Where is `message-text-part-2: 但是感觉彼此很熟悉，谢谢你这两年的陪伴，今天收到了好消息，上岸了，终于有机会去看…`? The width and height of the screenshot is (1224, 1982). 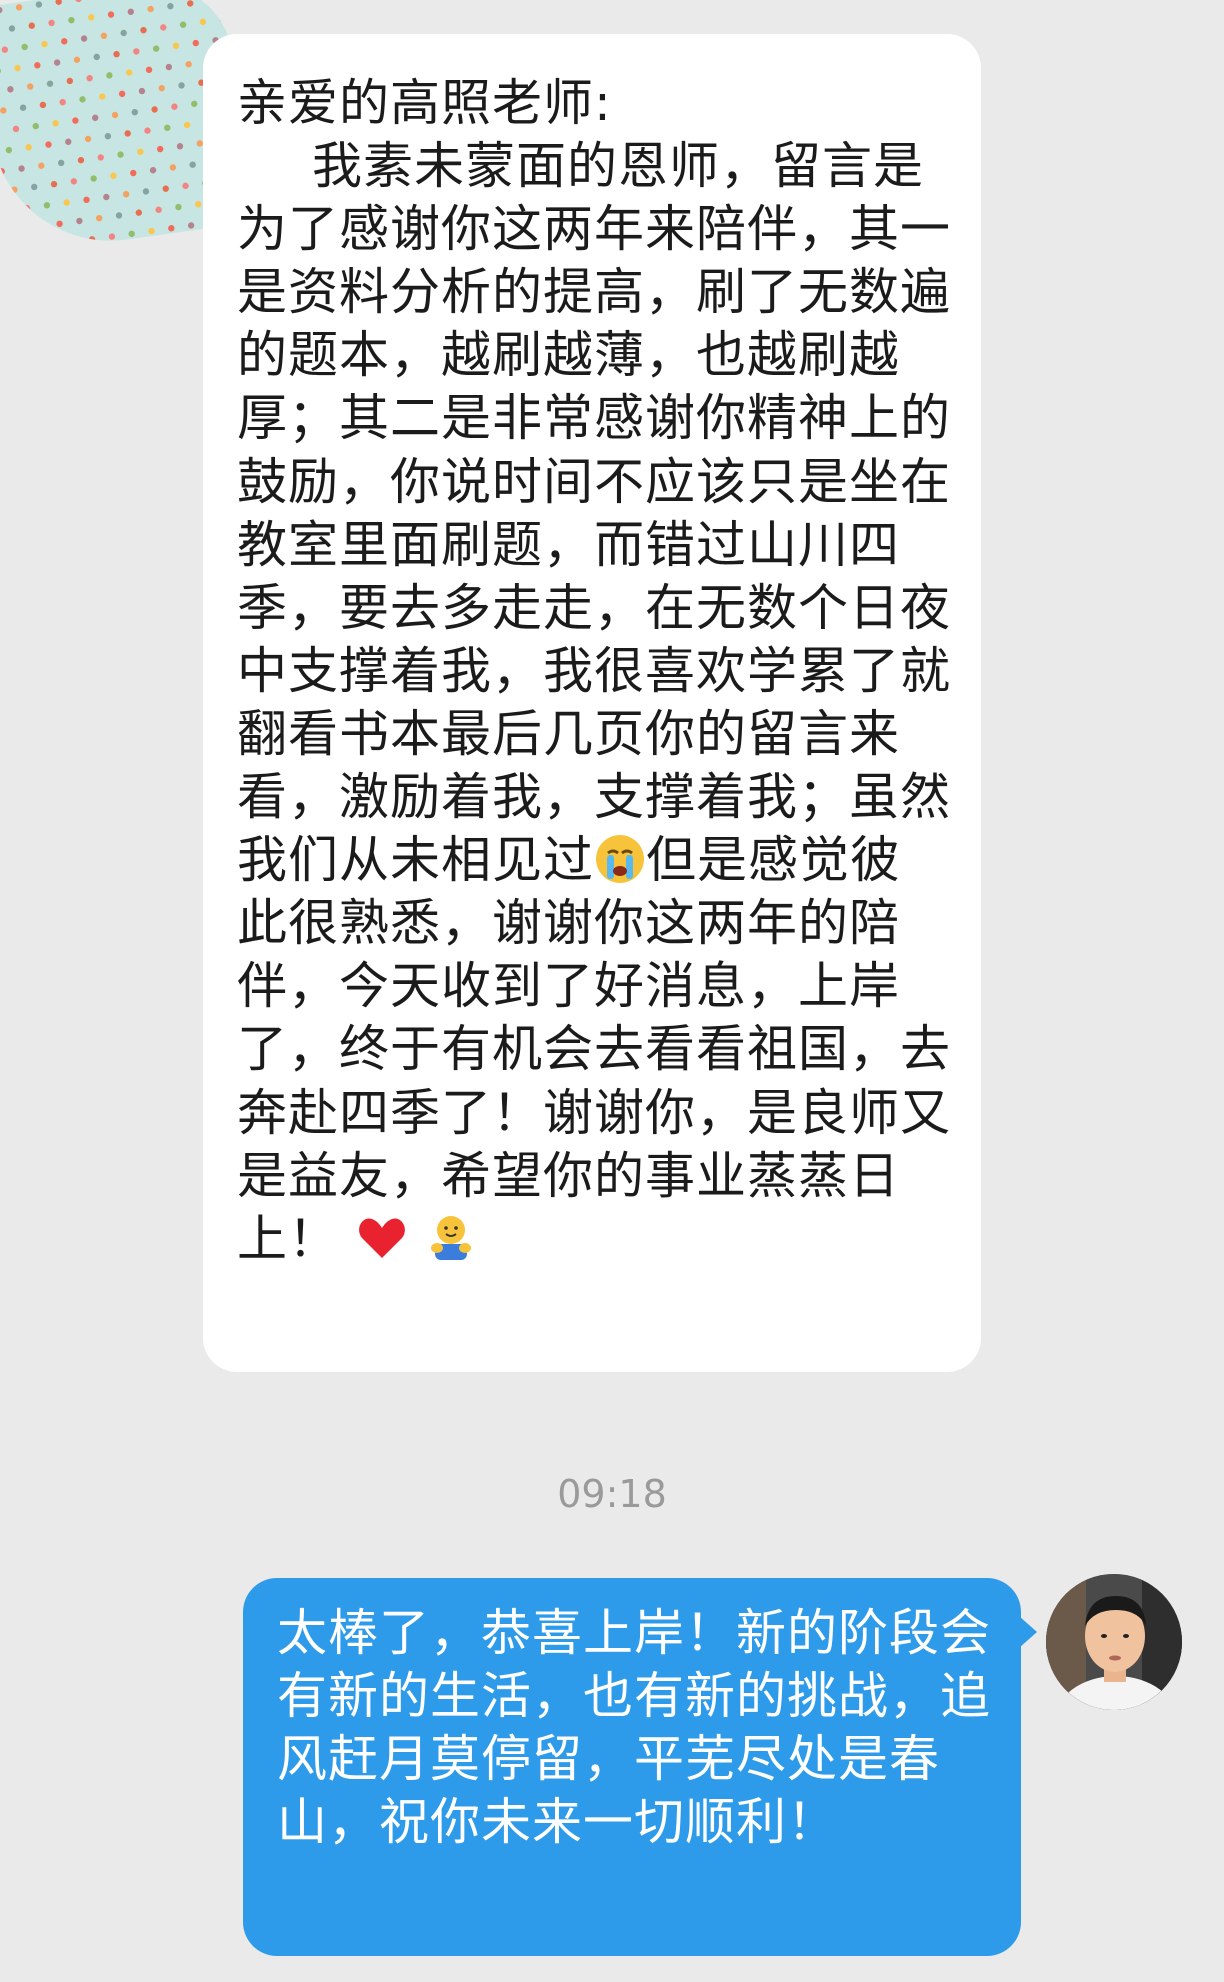
message-text-part-2: 但是感觉彼此很熟悉，谢谢你这两年的陪伴，今天收到了好消息，上岸了，终于有机会去看… is located at coordinates (594, 1049).